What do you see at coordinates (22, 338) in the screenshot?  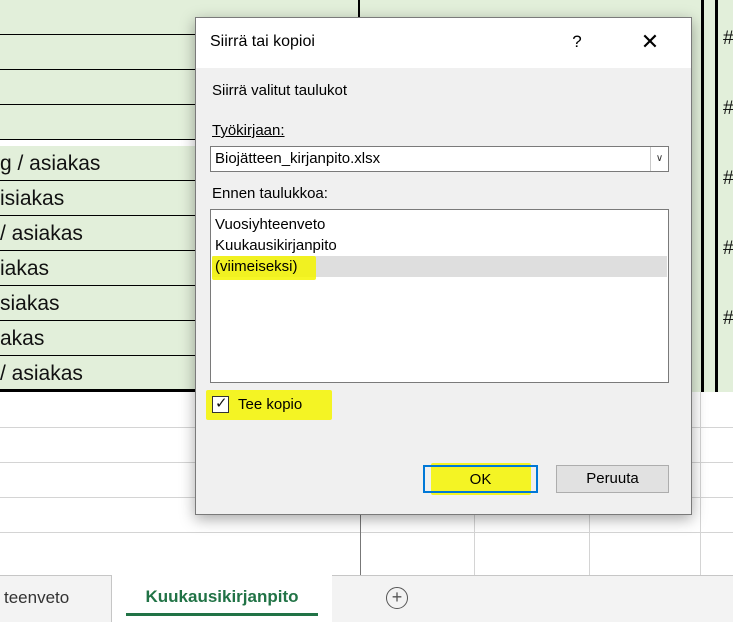 I see `row-label: akas` at bounding box center [22, 338].